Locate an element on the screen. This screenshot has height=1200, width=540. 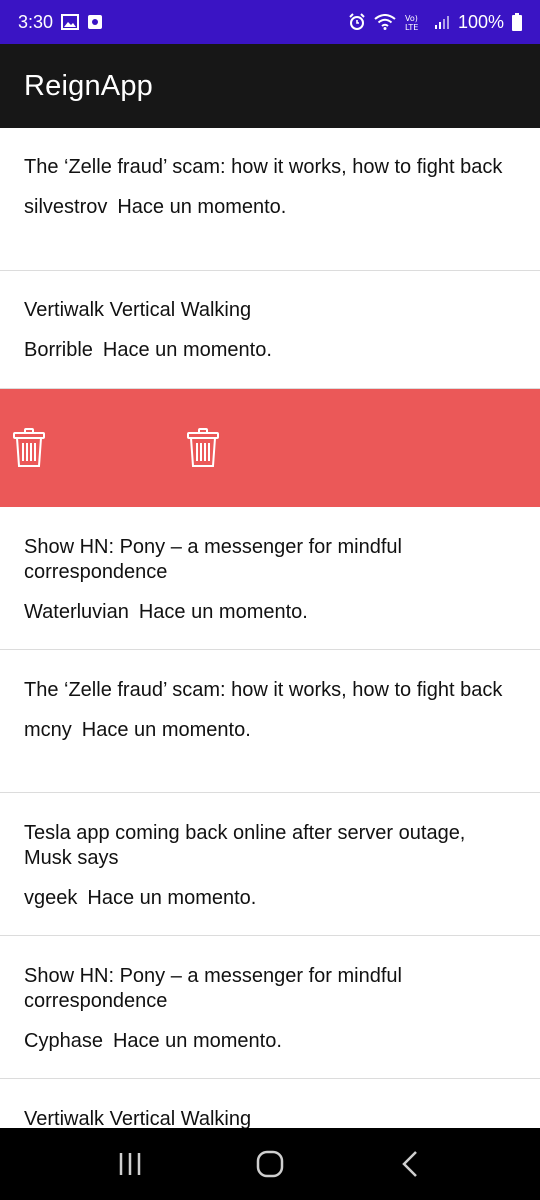
app-bar: ReignApp is located at coordinates (270, 86).